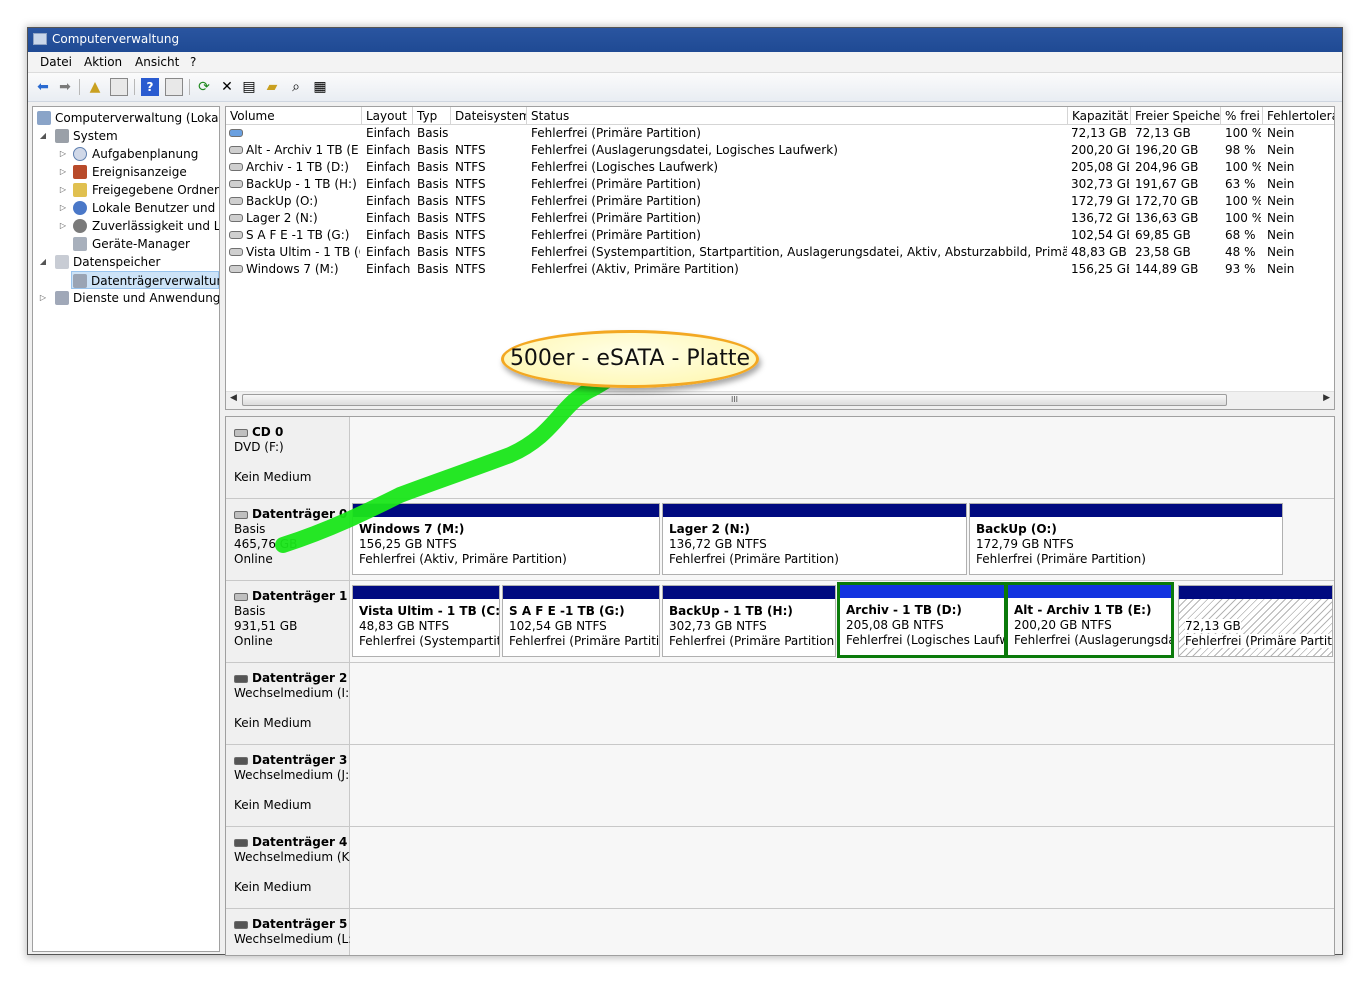  Describe the element at coordinates (303, 218) in the screenshot. I see `volume-cell: Lager 2 (N:)` at that location.